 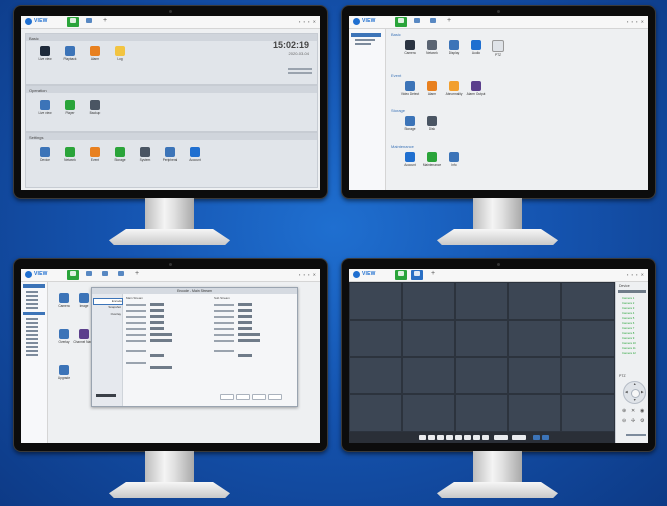 What do you see at coordinates (628, 308) in the screenshot?
I see `camera-list-item: Camera 3` at bounding box center [628, 308].